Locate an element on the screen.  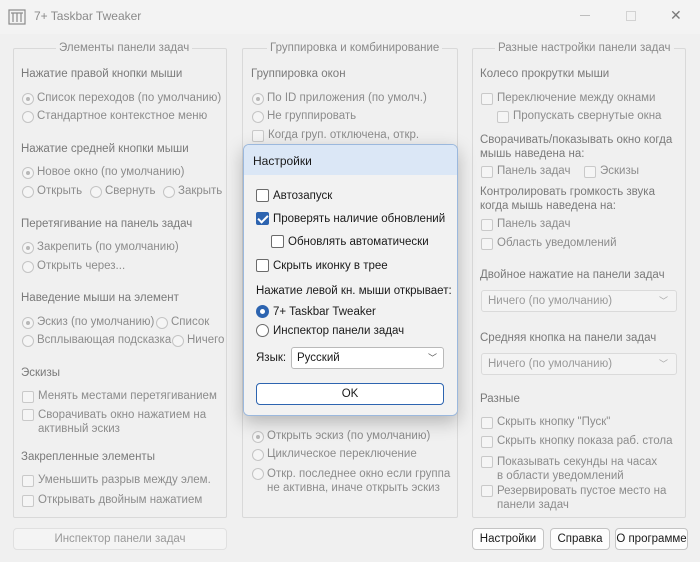
maximize-icon is located at coordinates (631, 16).